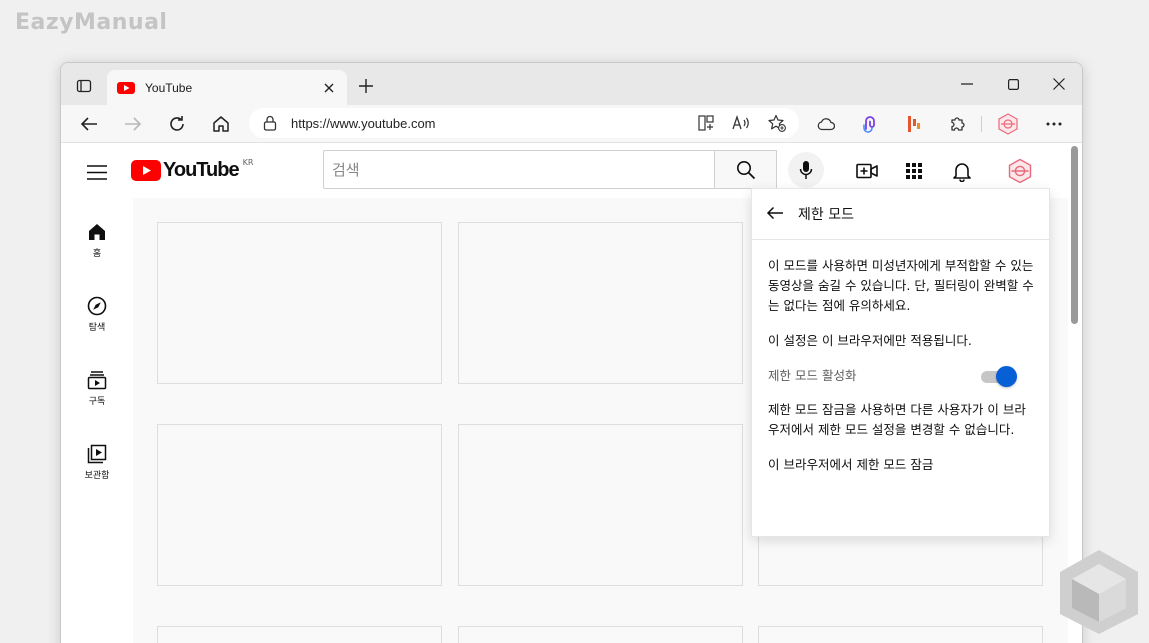 Image resolution: width=1149 pixels, height=643 pixels. What do you see at coordinates (741, 123) in the screenshot?
I see `read-aloud-icon` at bounding box center [741, 123].